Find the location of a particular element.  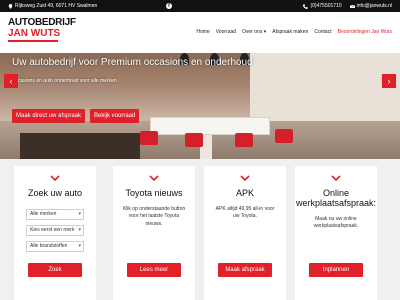

appointment-button: Maak direct uw afspraak is located at coordinates (49, 116).